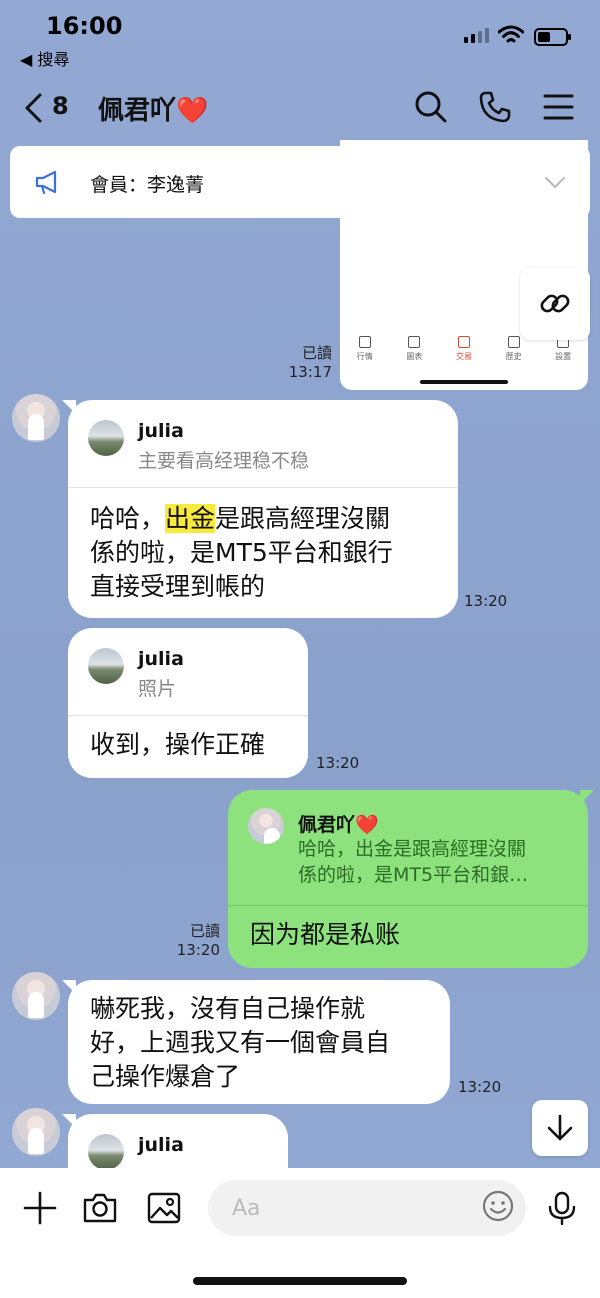  I want to click on outgoing-reply-bubble: 佩君吖❤️ 哈哈，出金是跟高經理沒關 係的啦，是MT5平台和銀… 因为都是私账, so click(411, 879).